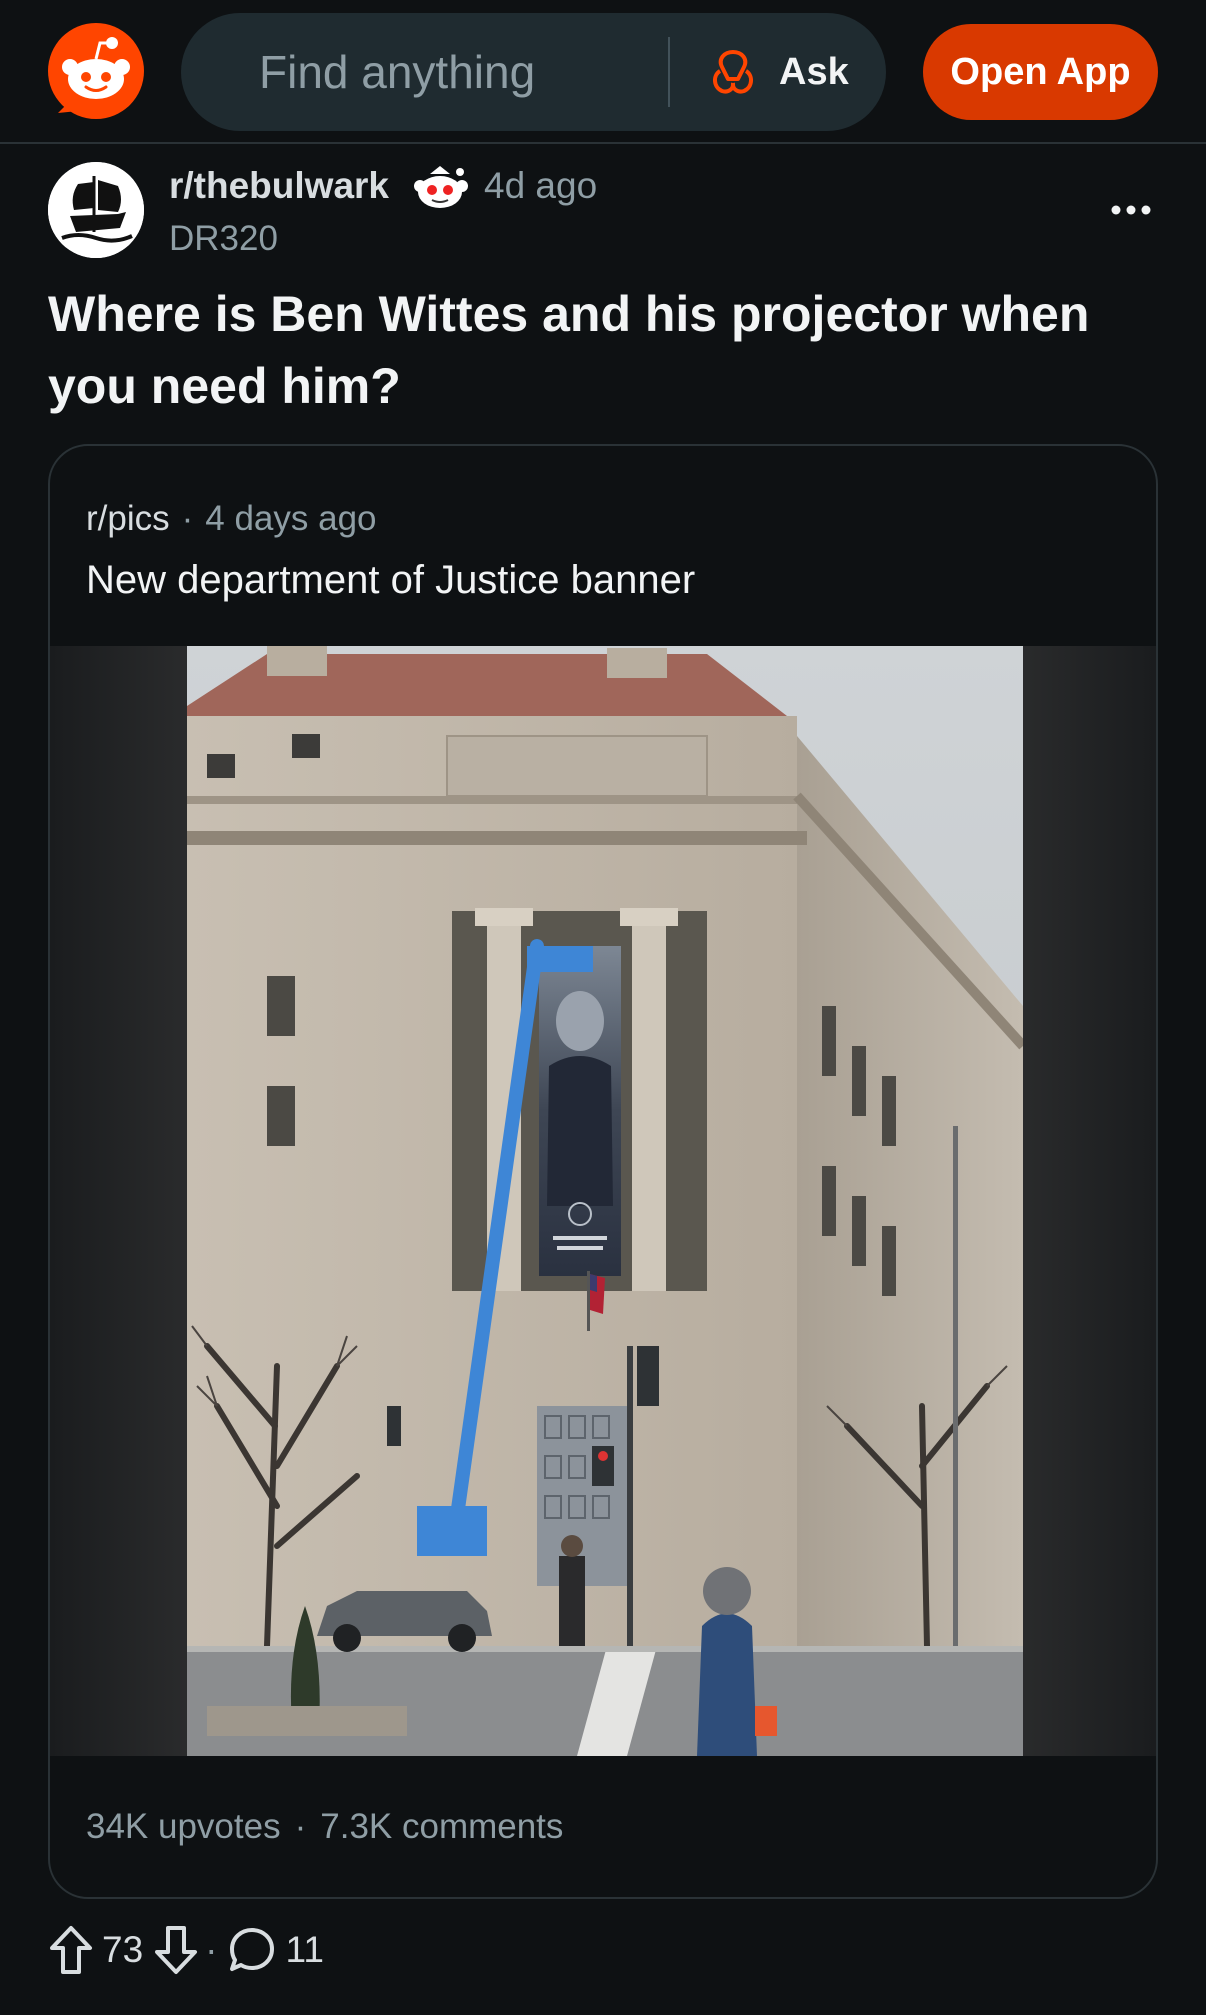 This screenshot has height=2015, width=1206. I want to click on downvote-icon, so click(176, 1950).